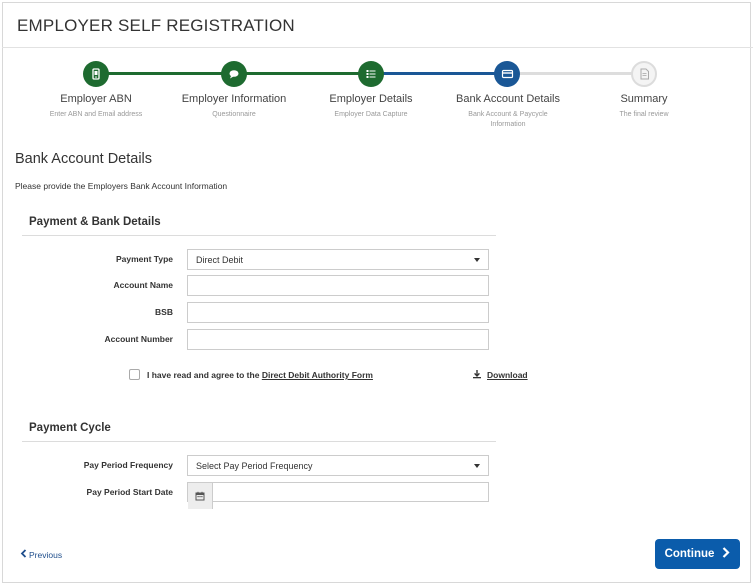 The height and width of the screenshot is (587, 755). Describe the element at coordinates (164, 312) in the screenshot. I see `bsb-label: BSB` at that location.